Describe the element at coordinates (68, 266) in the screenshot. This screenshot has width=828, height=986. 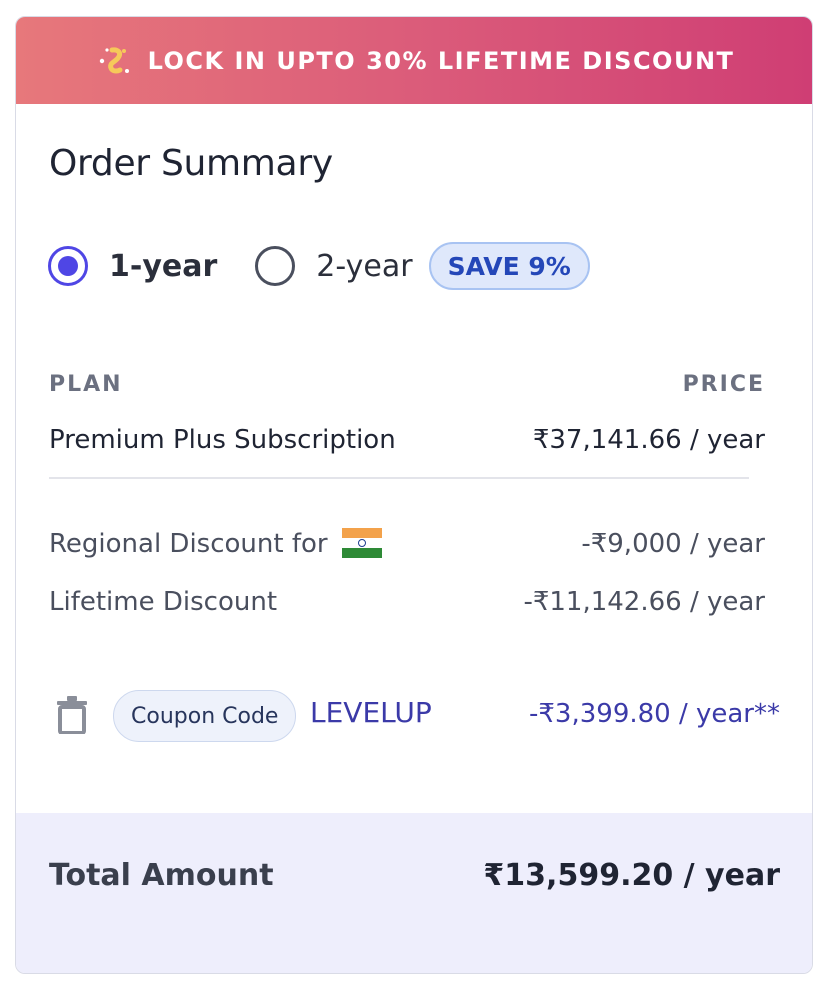
I see `radio-1-year` at that location.